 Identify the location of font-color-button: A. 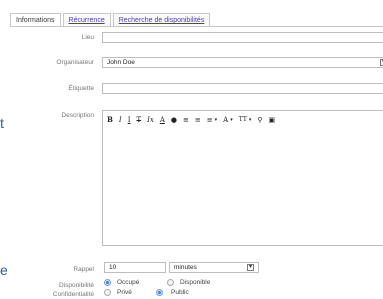
(162, 120).